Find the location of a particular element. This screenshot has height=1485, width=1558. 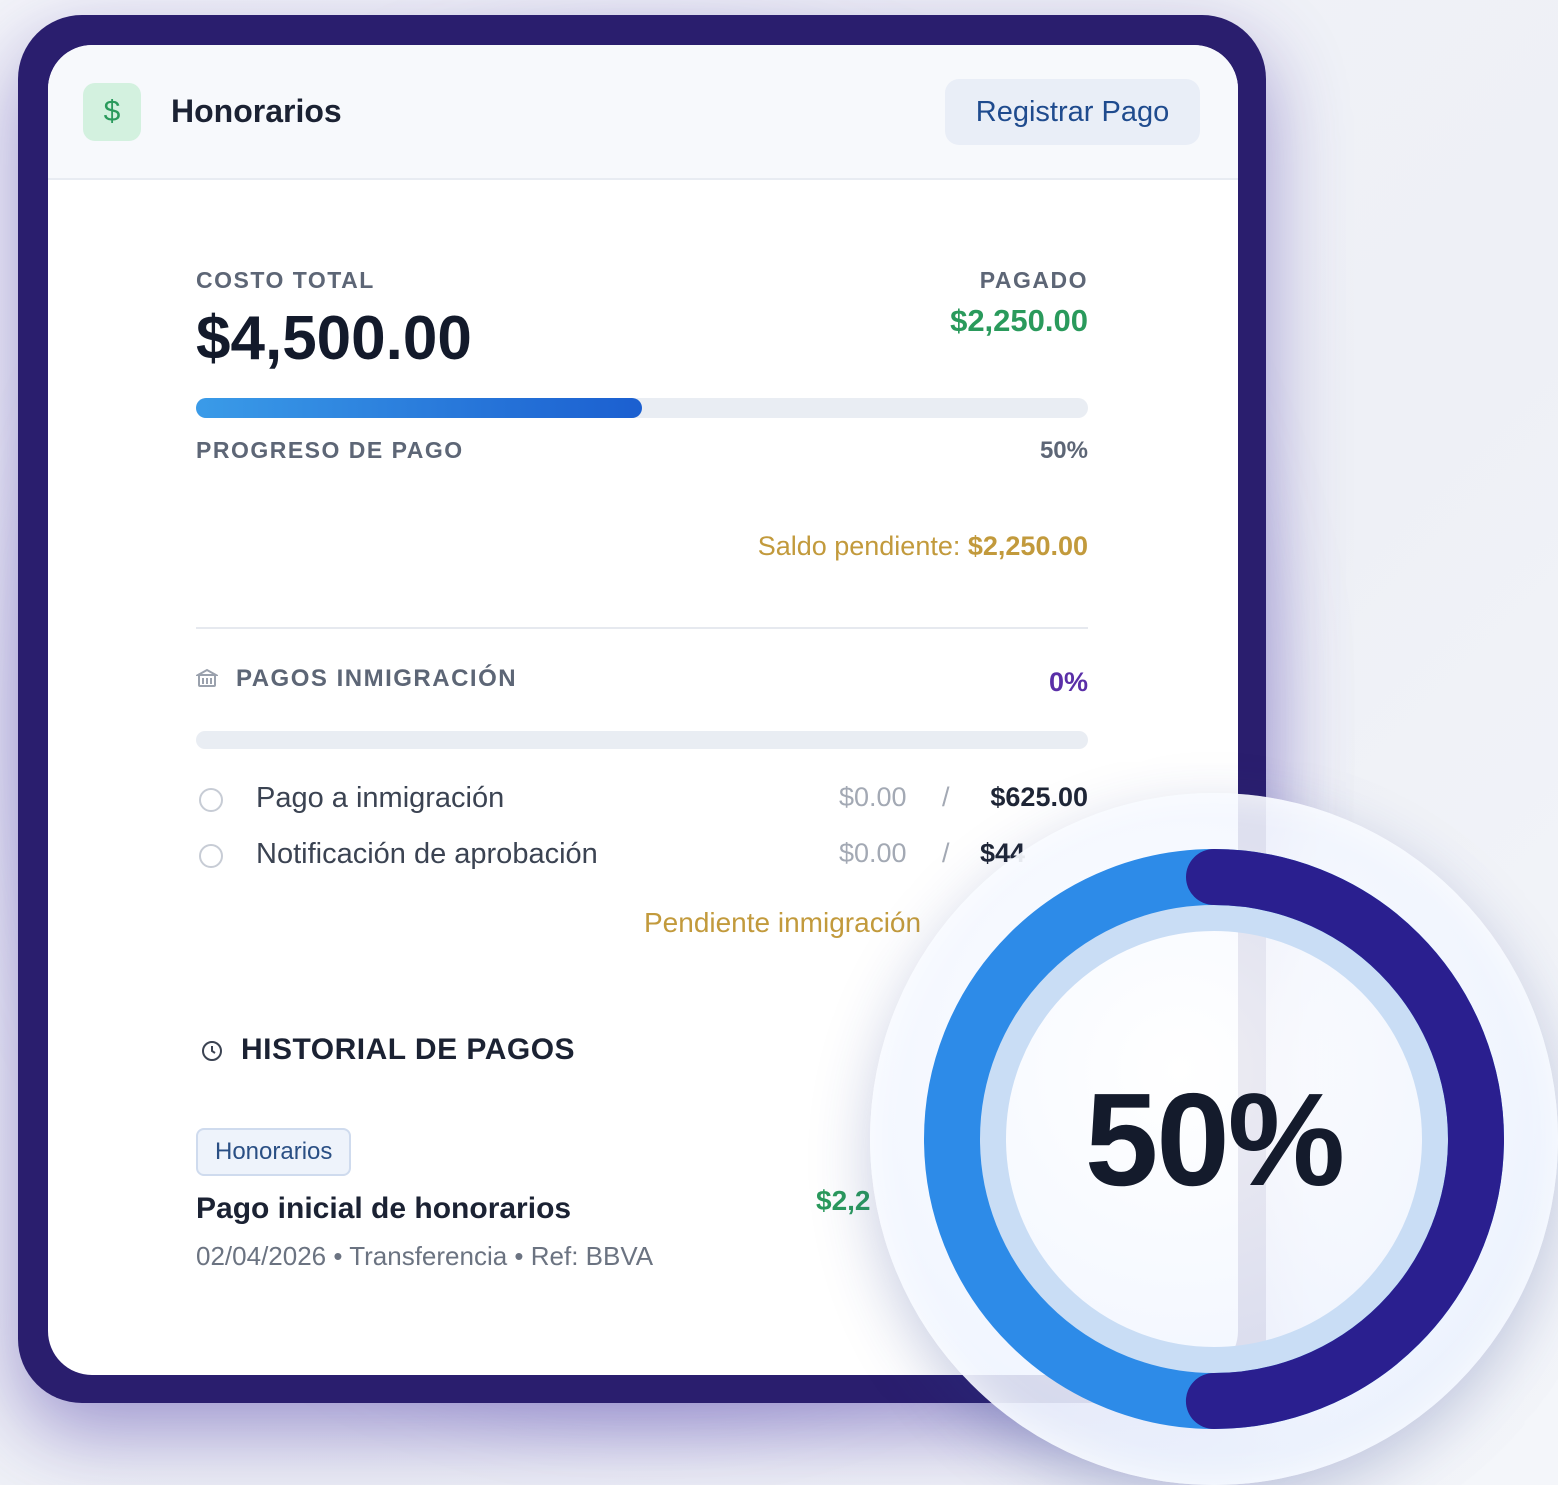

payment-title: Pago inicial de honorarios is located at coordinates (384, 1208).